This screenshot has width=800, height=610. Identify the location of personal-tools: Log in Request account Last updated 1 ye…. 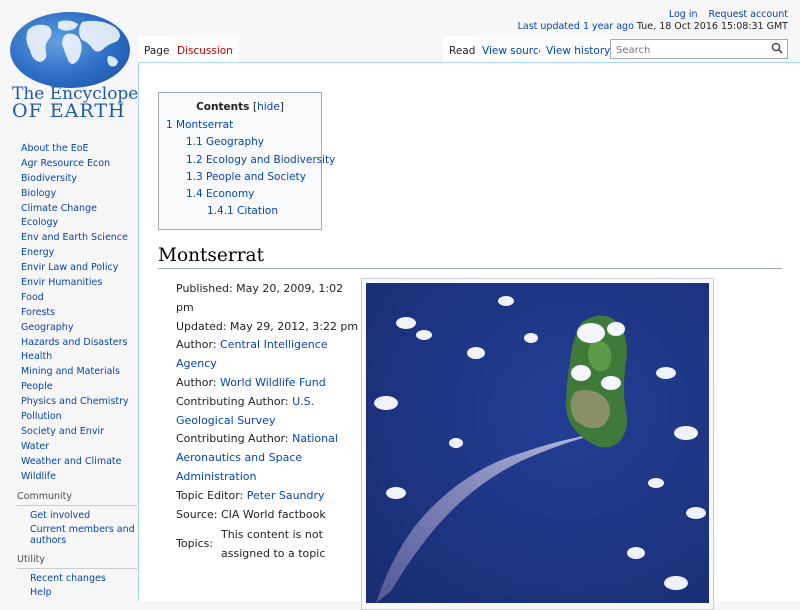
(653, 20).